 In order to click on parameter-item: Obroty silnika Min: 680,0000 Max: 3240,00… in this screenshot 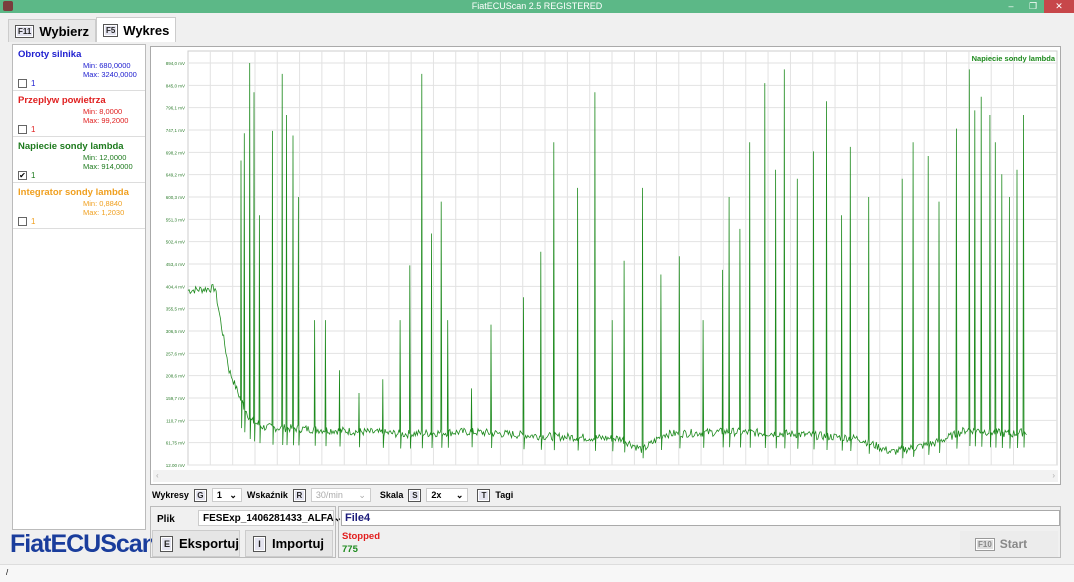, I will do `click(79, 68)`.